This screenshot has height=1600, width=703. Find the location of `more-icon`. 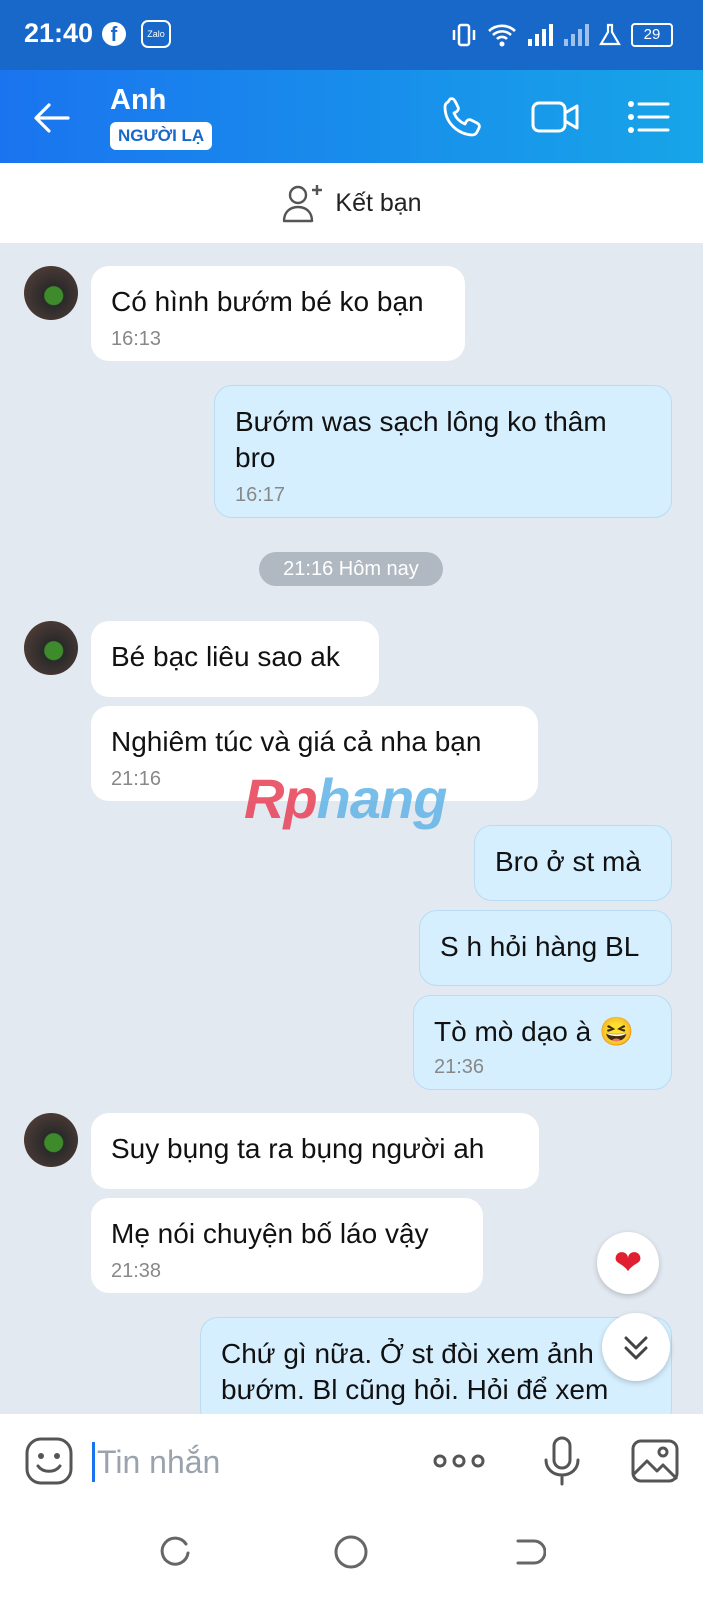

more-icon is located at coordinates (459, 1461).